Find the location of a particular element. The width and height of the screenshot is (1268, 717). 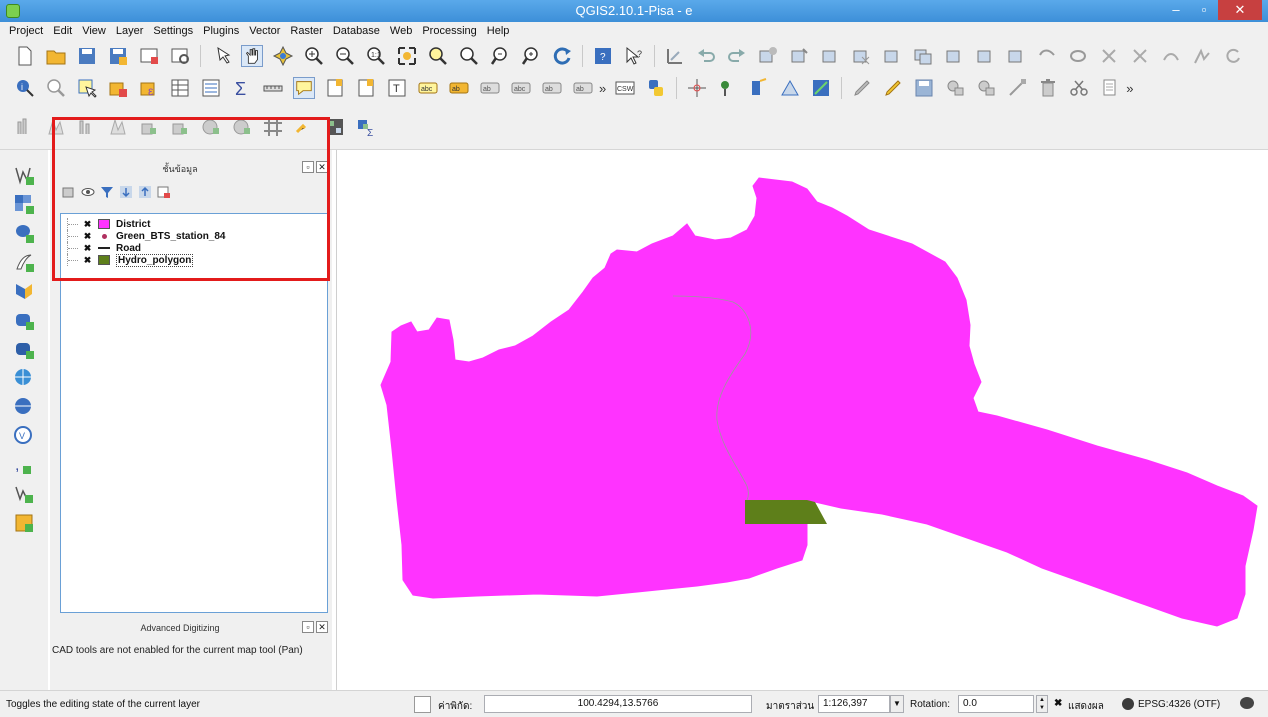

filter-legend-icon is located at coordinates (107, 192).